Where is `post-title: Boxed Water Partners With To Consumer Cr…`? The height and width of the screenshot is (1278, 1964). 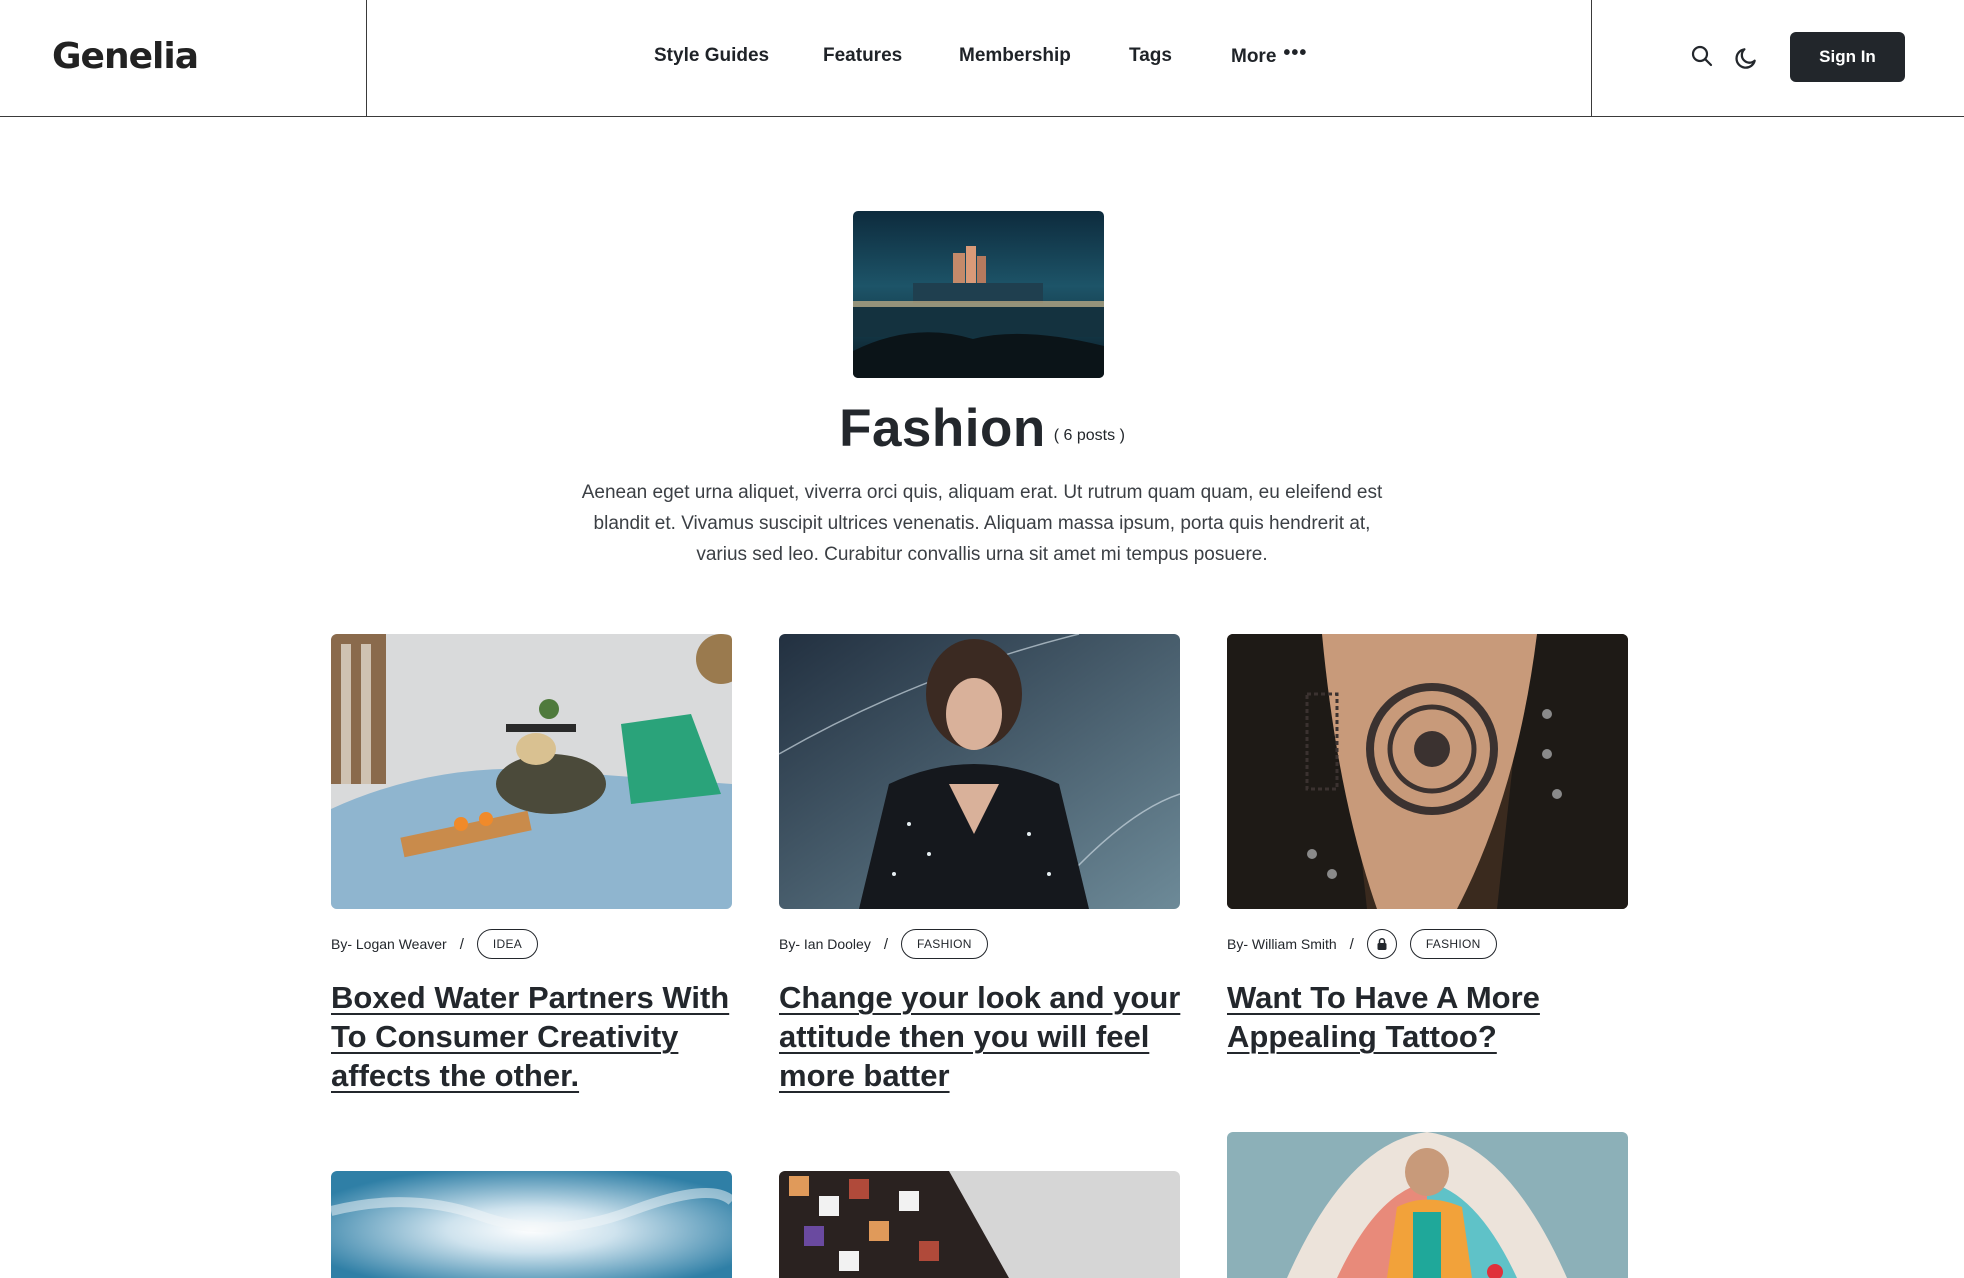
post-title: Boxed Water Partners With To Consumer Cr… is located at coordinates (533, 1036).